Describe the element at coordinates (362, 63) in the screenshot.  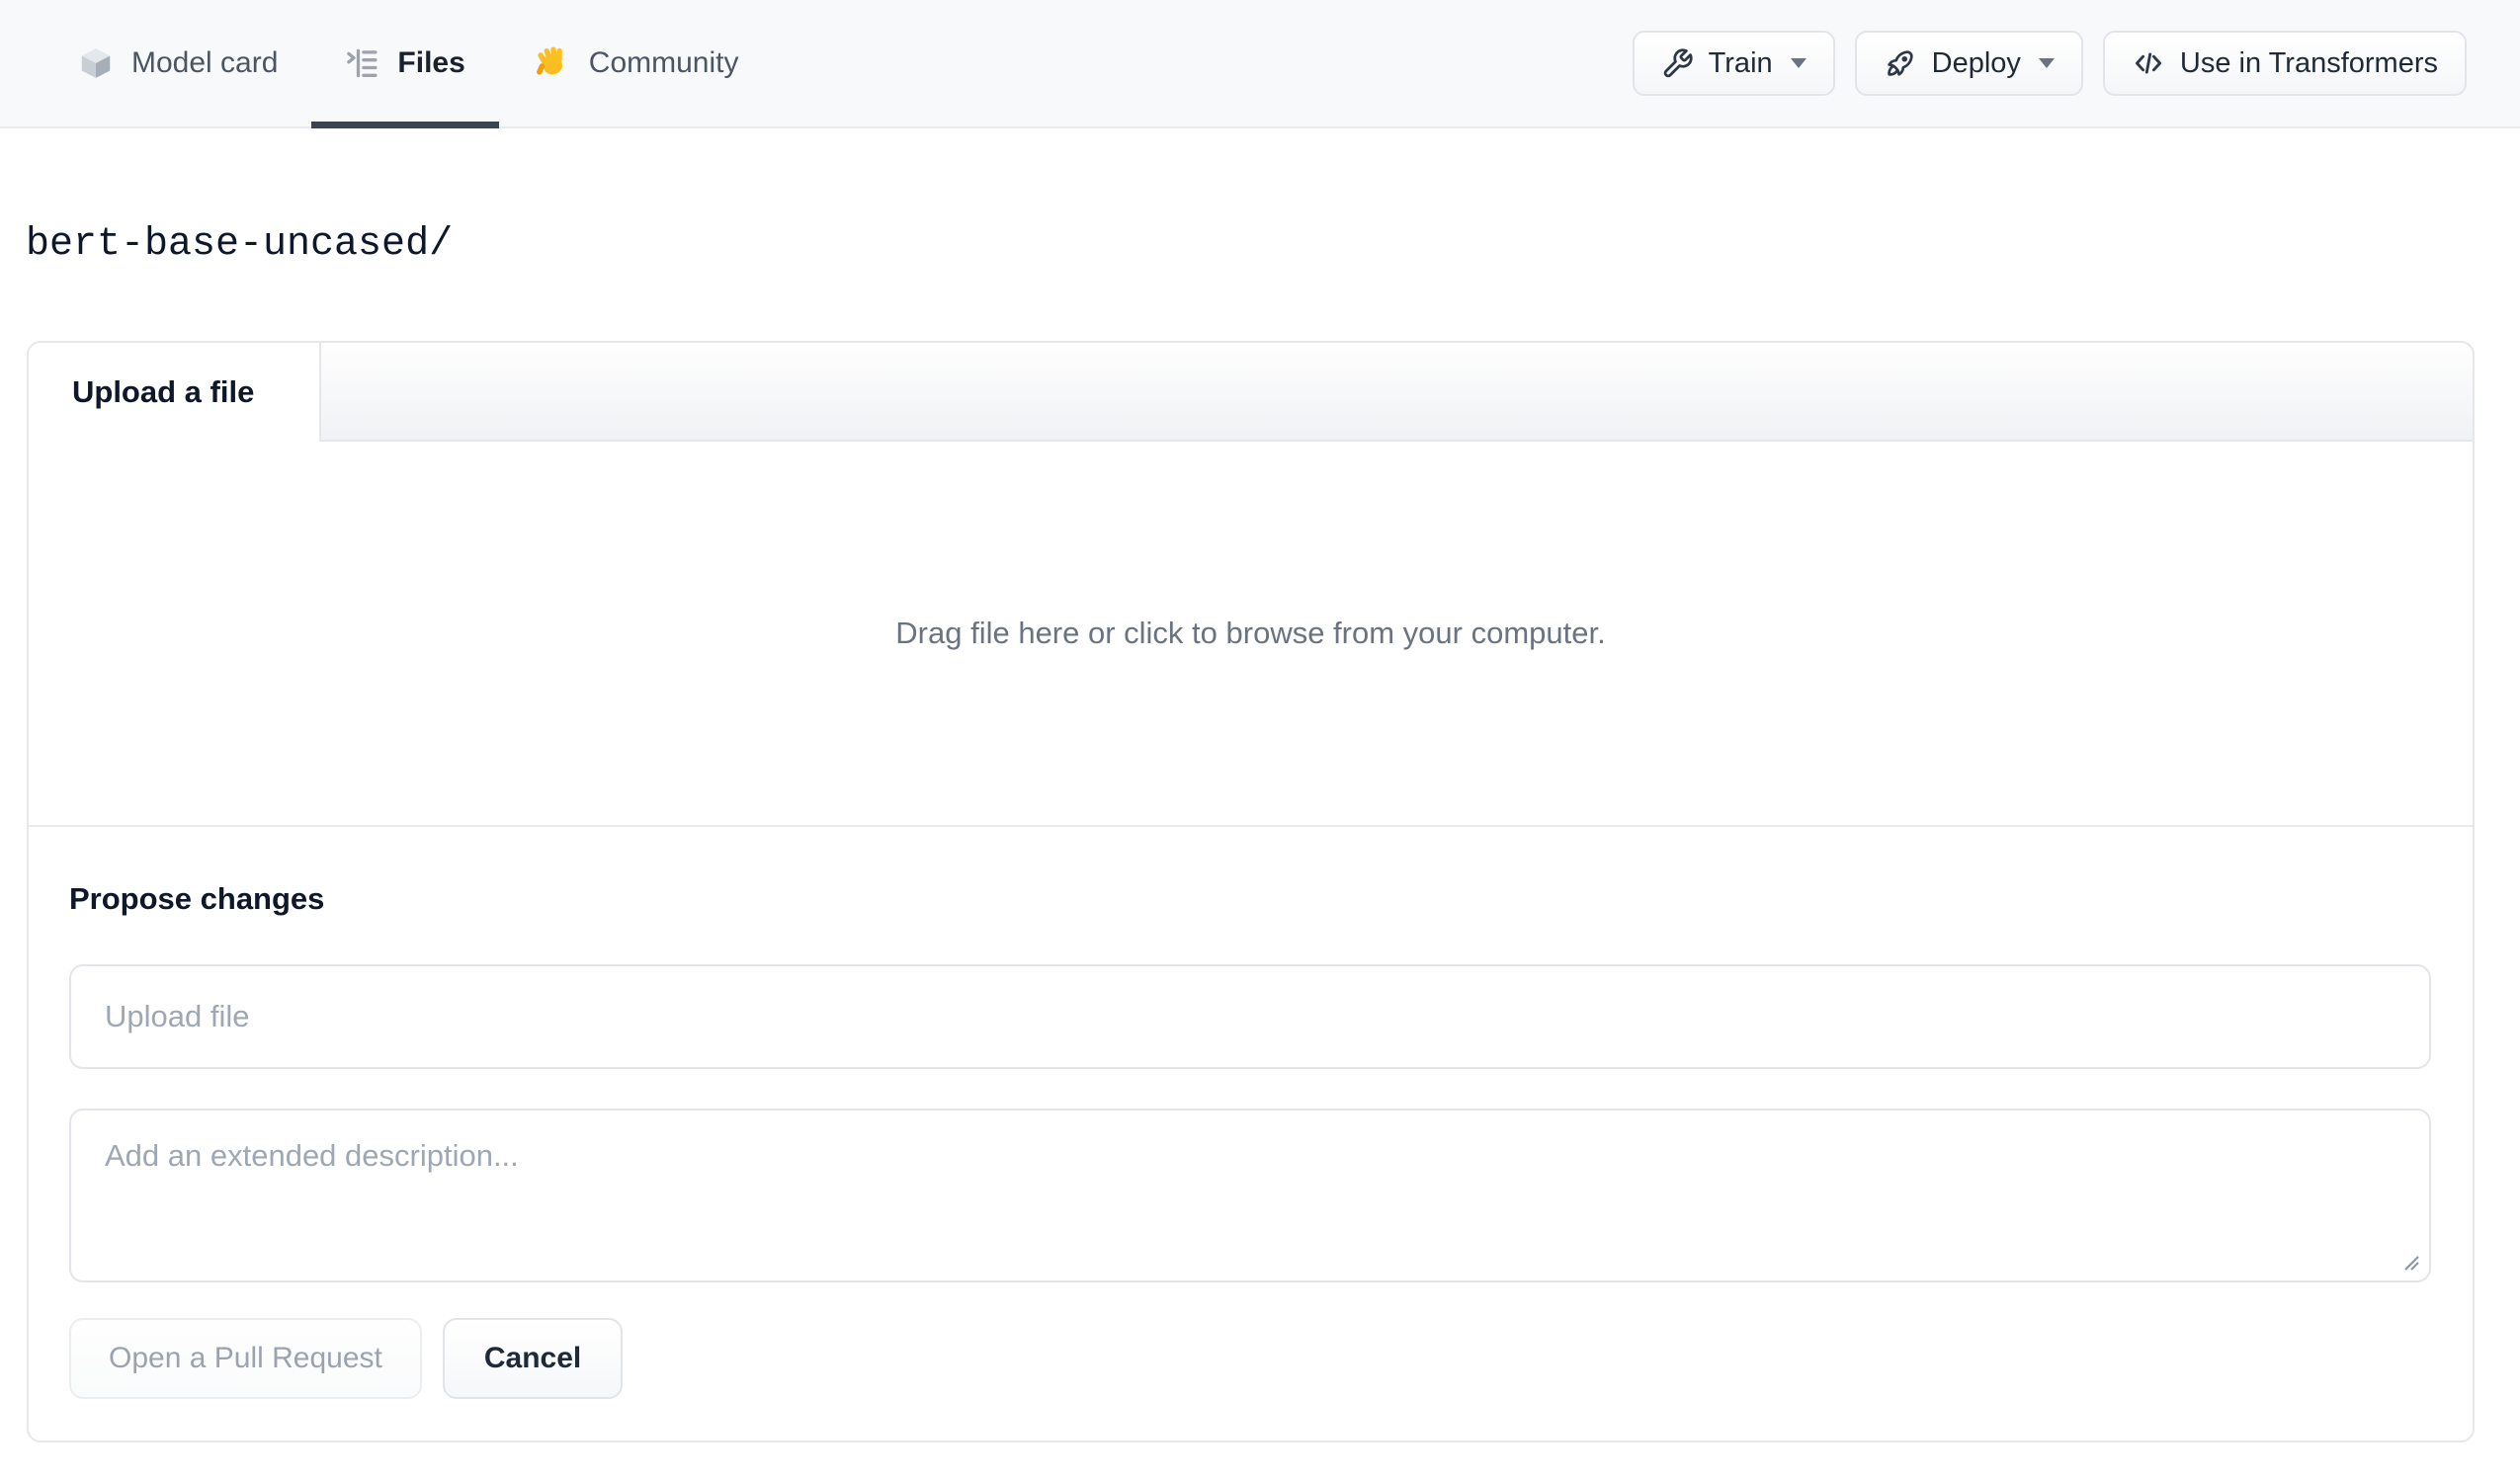
I see `files-icon` at that location.